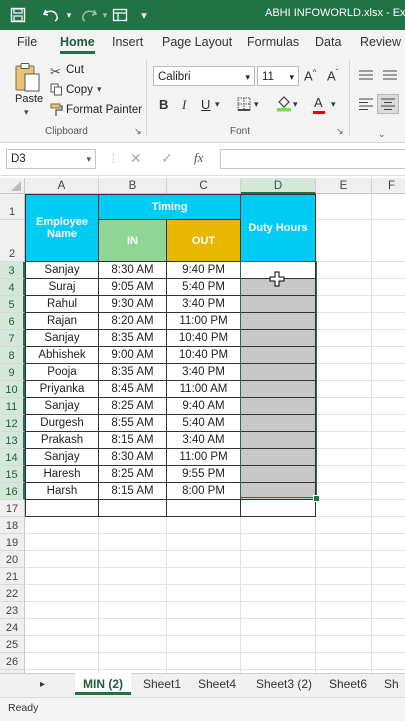  I want to click on duty-hours-header: Duty Hours, so click(278, 228).